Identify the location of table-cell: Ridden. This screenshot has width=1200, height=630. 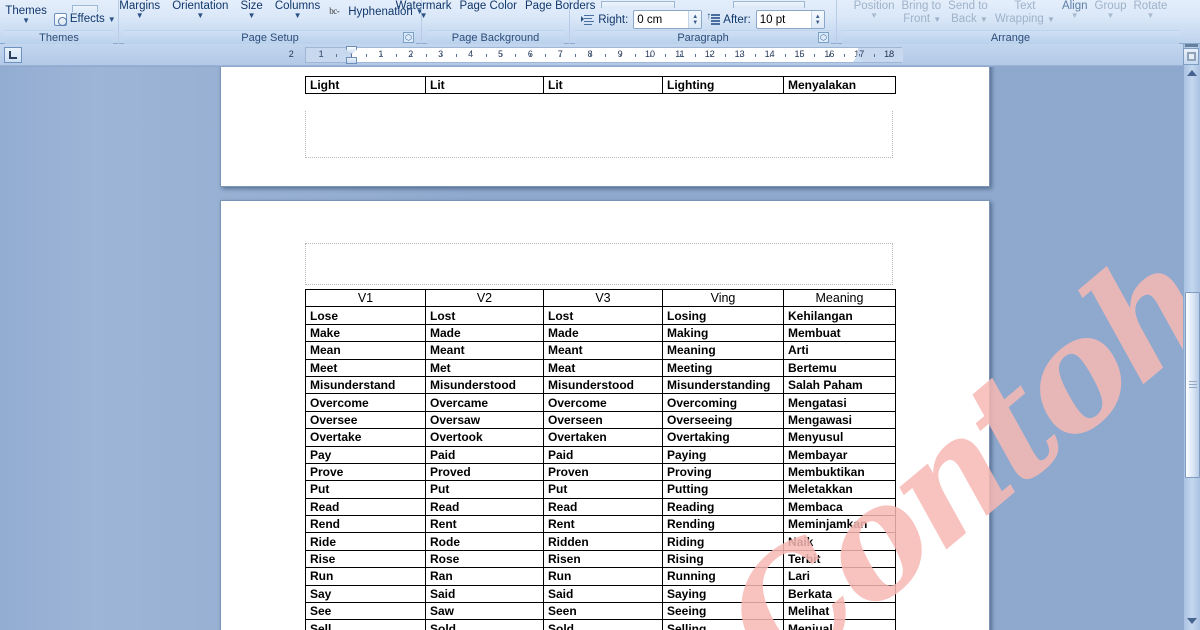
(603, 541).